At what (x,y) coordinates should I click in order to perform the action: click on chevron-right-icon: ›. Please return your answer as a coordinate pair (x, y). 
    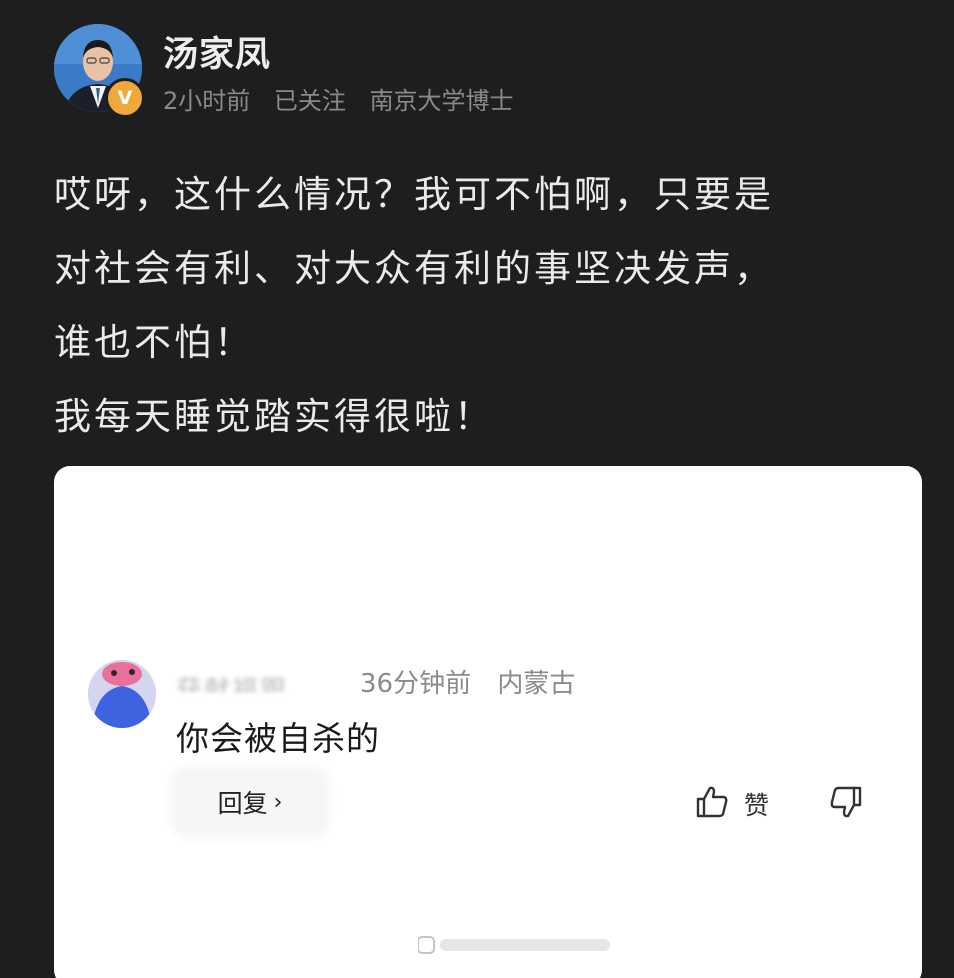
    Looking at the image, I should click on (278, 802).